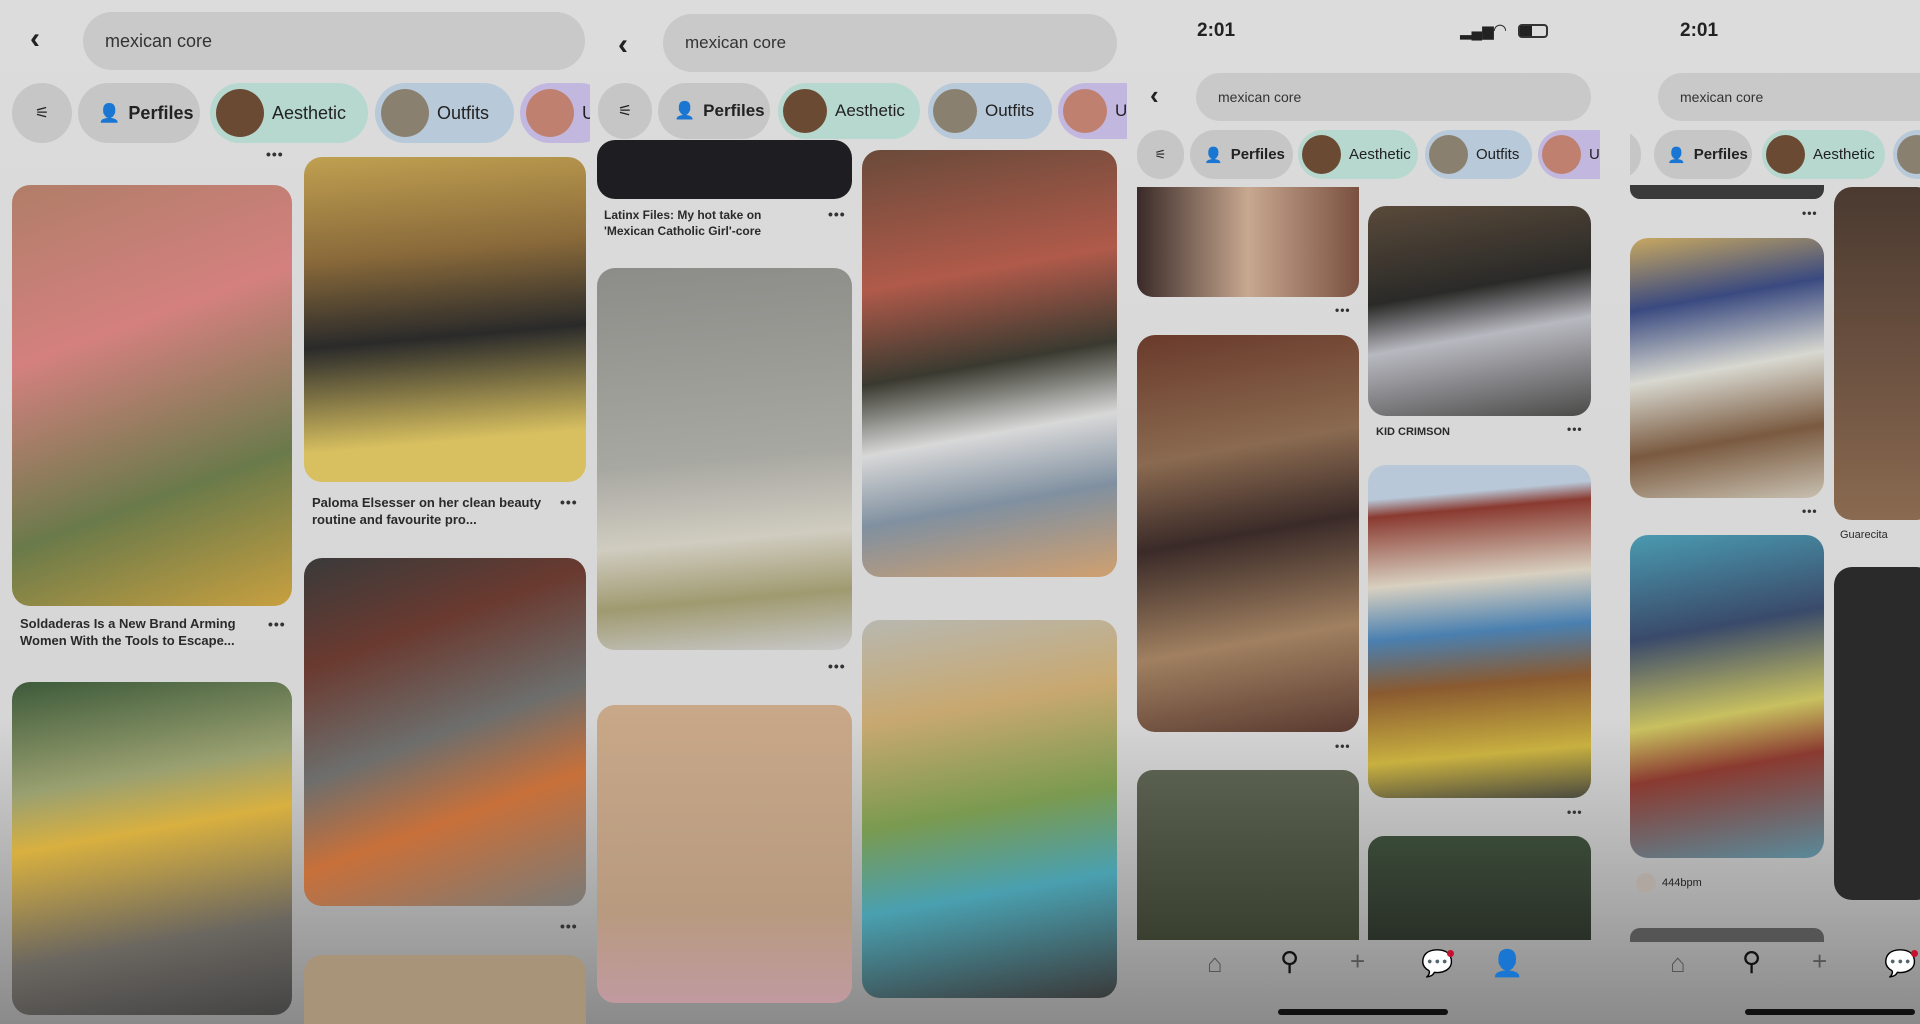 The image size is (1920, 1024). Describe the element at coordinates (1477, 31) in the screenshot. I see `signal-icon: ▂▄▆` at that location.